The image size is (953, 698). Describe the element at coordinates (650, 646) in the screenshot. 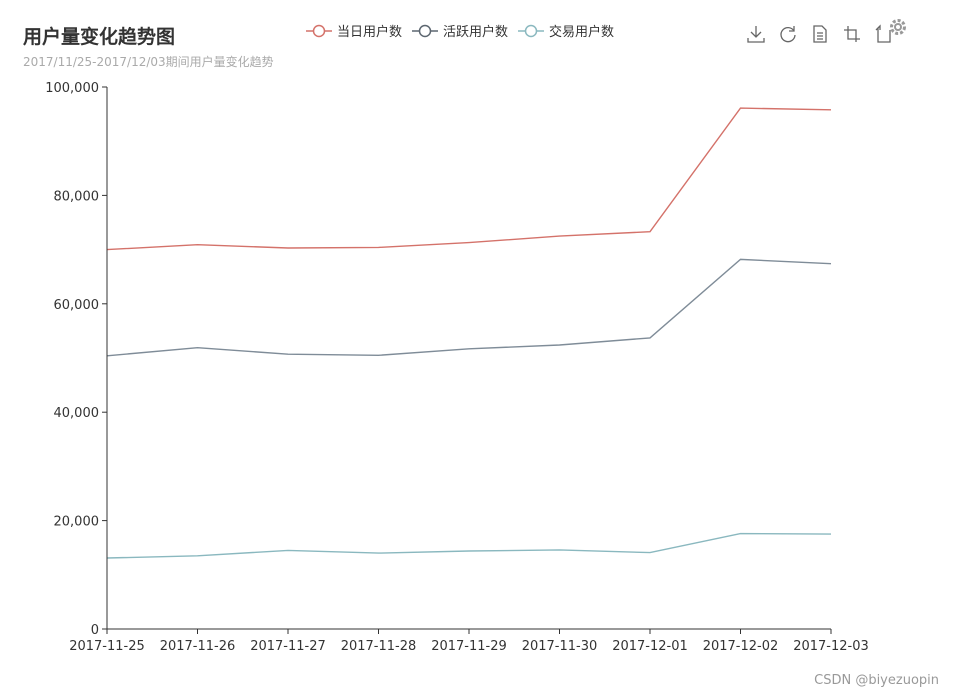

I see `x-tick-label: 2017-12-01` at that location.